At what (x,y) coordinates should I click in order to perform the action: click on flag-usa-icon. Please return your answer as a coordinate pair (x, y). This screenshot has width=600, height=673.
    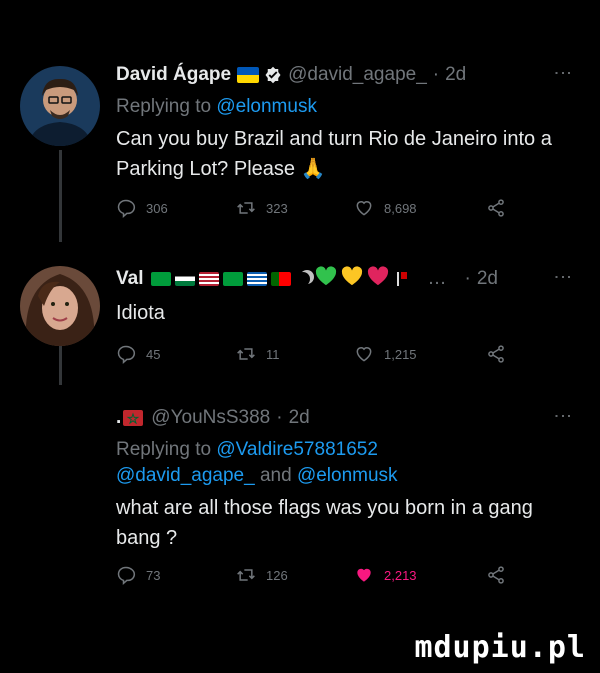
    Looking at the image, I should click on (209, 279).